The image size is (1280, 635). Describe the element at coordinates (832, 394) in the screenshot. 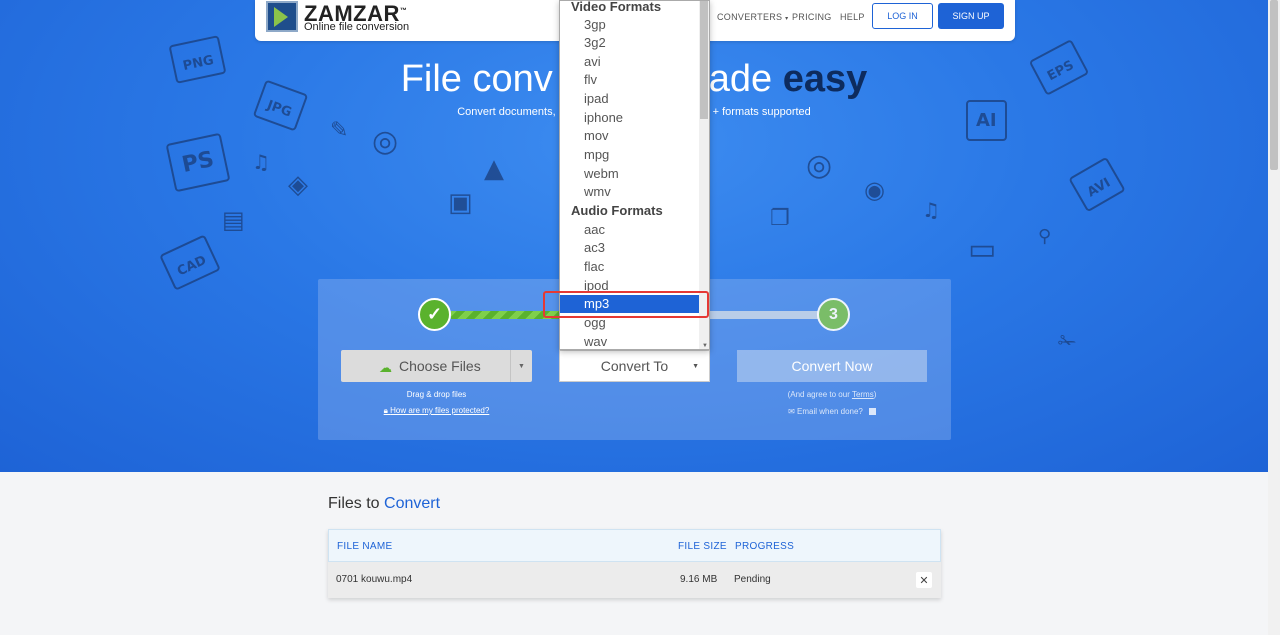

I see `terms-agreement: (And agree to our Terms)` at that location.